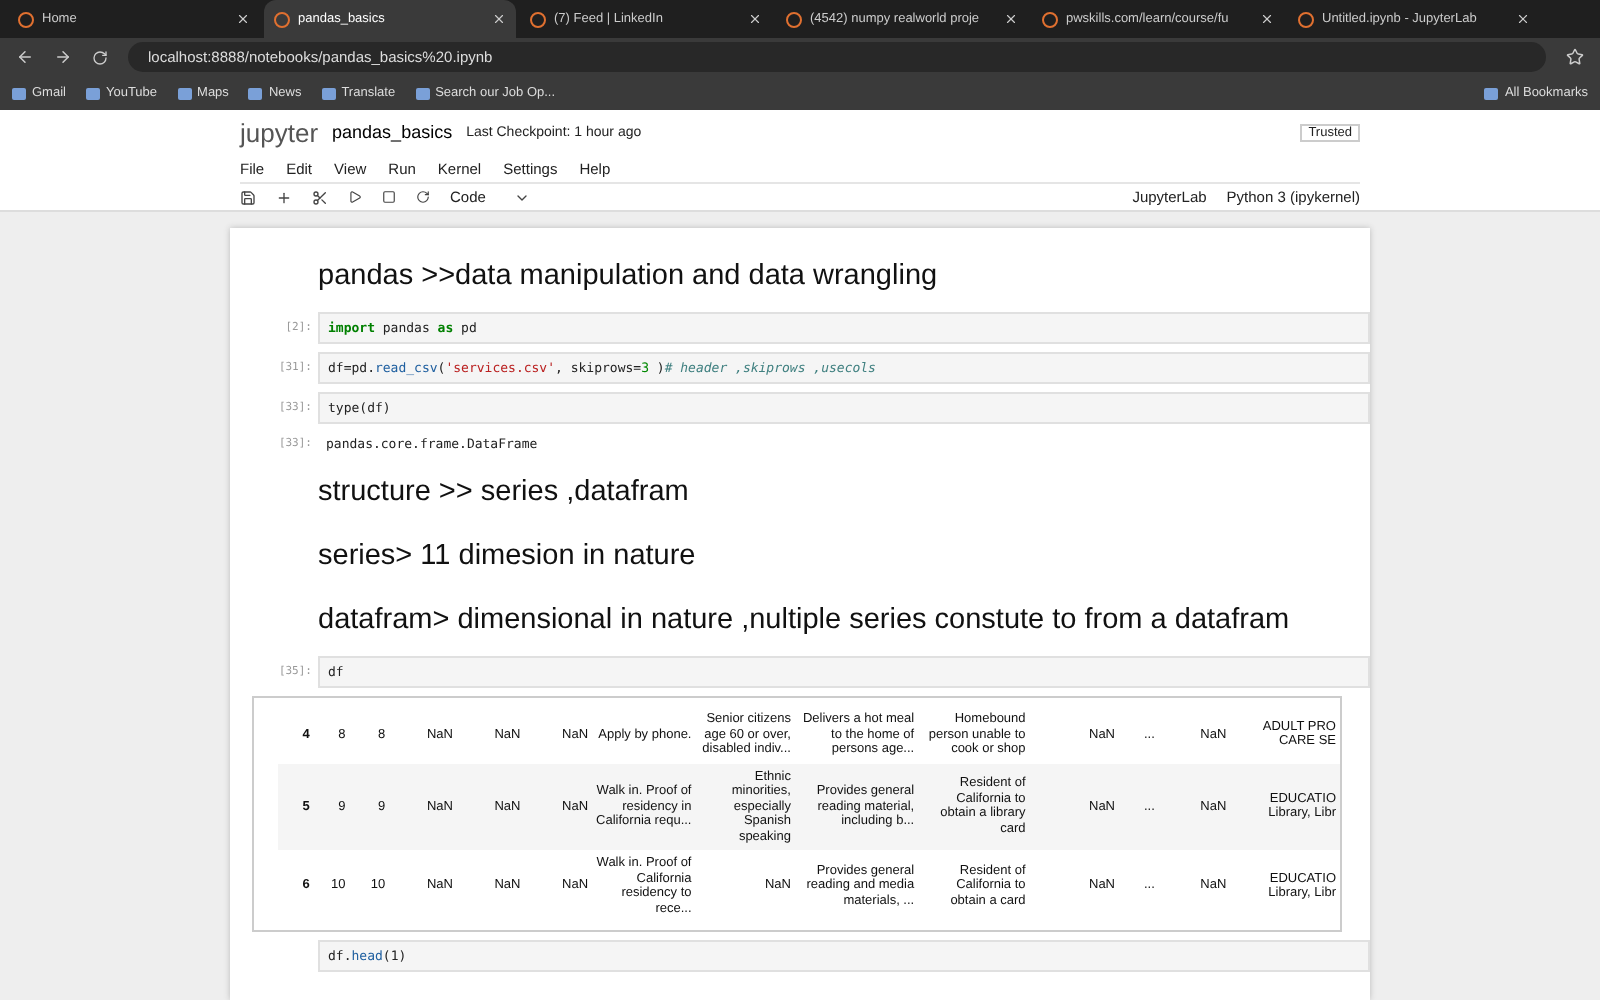 The width and height of the screenshot is (1600, 1000). I want to click on jupyter-logo: jupyter, so click(279, 132).